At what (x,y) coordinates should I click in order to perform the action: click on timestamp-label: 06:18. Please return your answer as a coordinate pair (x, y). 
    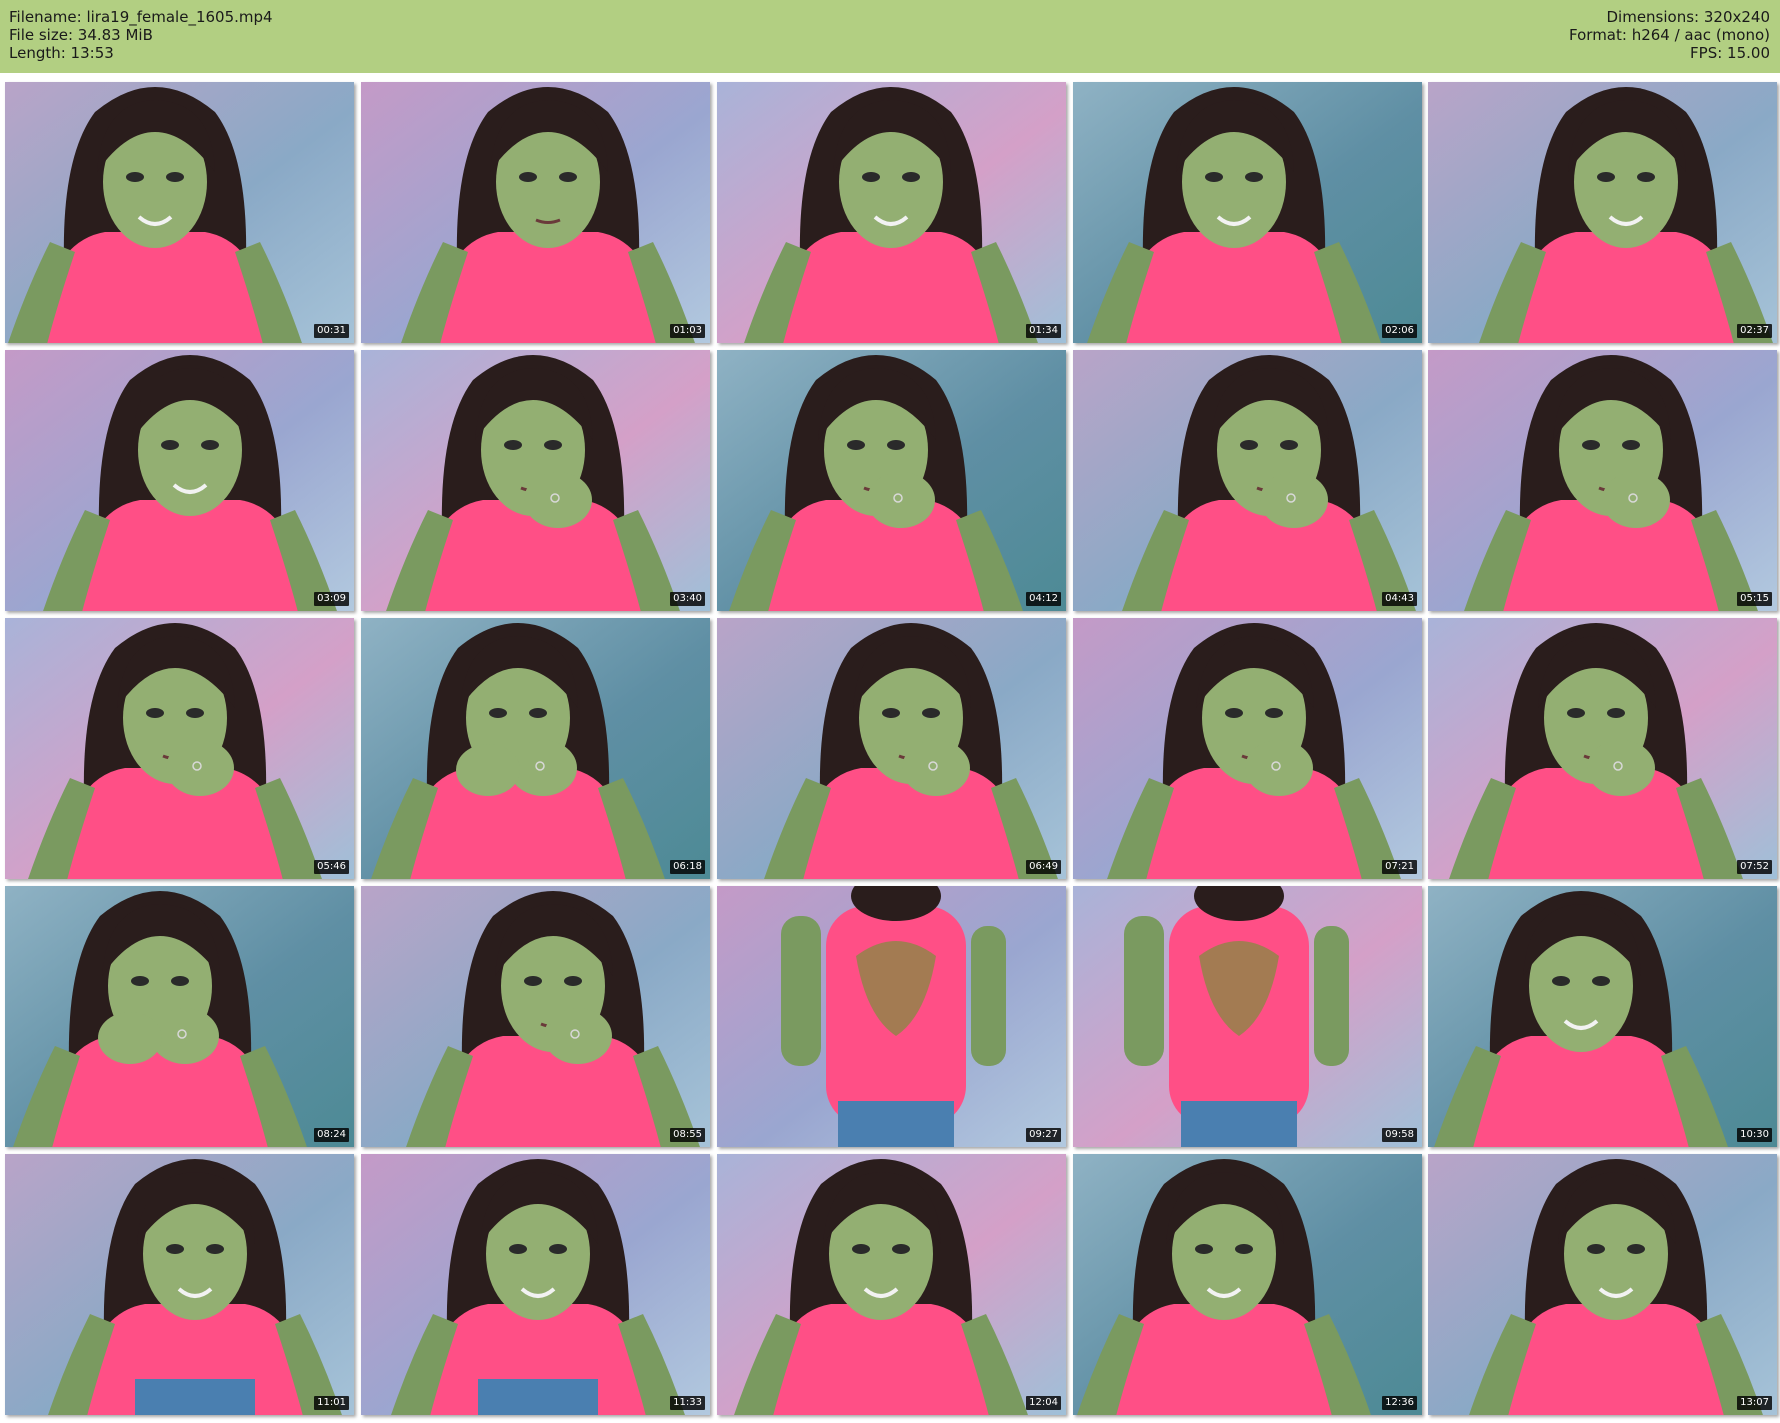
    Looking at the image, I should click on (687, 867).